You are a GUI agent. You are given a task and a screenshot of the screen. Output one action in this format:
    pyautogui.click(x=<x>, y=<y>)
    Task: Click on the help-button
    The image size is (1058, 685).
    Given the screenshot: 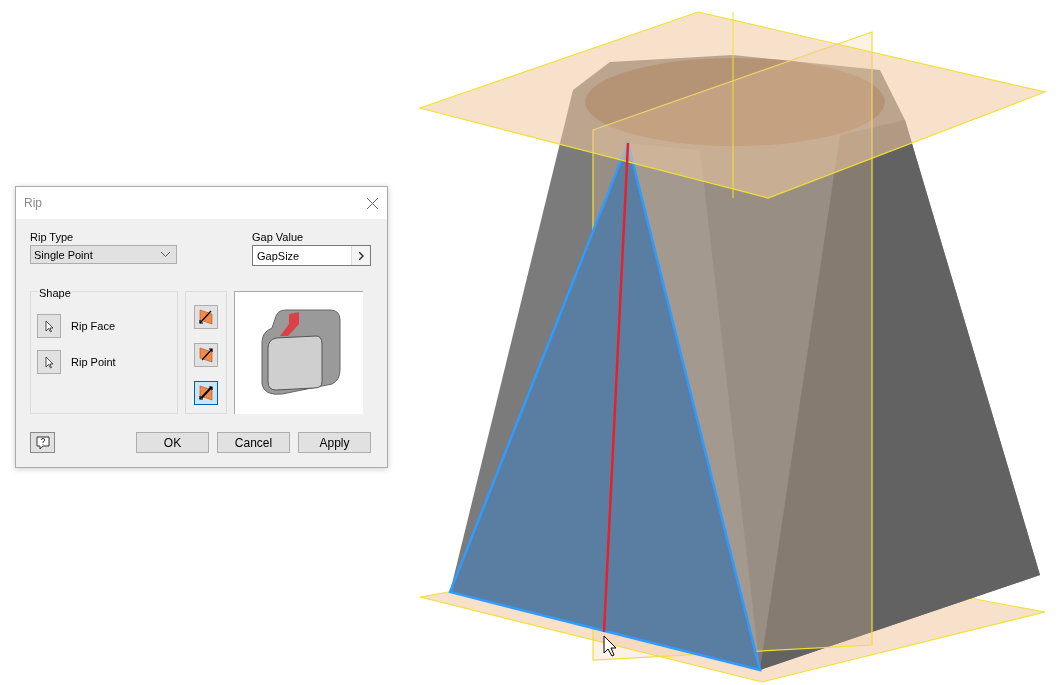 What is the action you would take?
    pyautogui.click(x=42, y=442)
    